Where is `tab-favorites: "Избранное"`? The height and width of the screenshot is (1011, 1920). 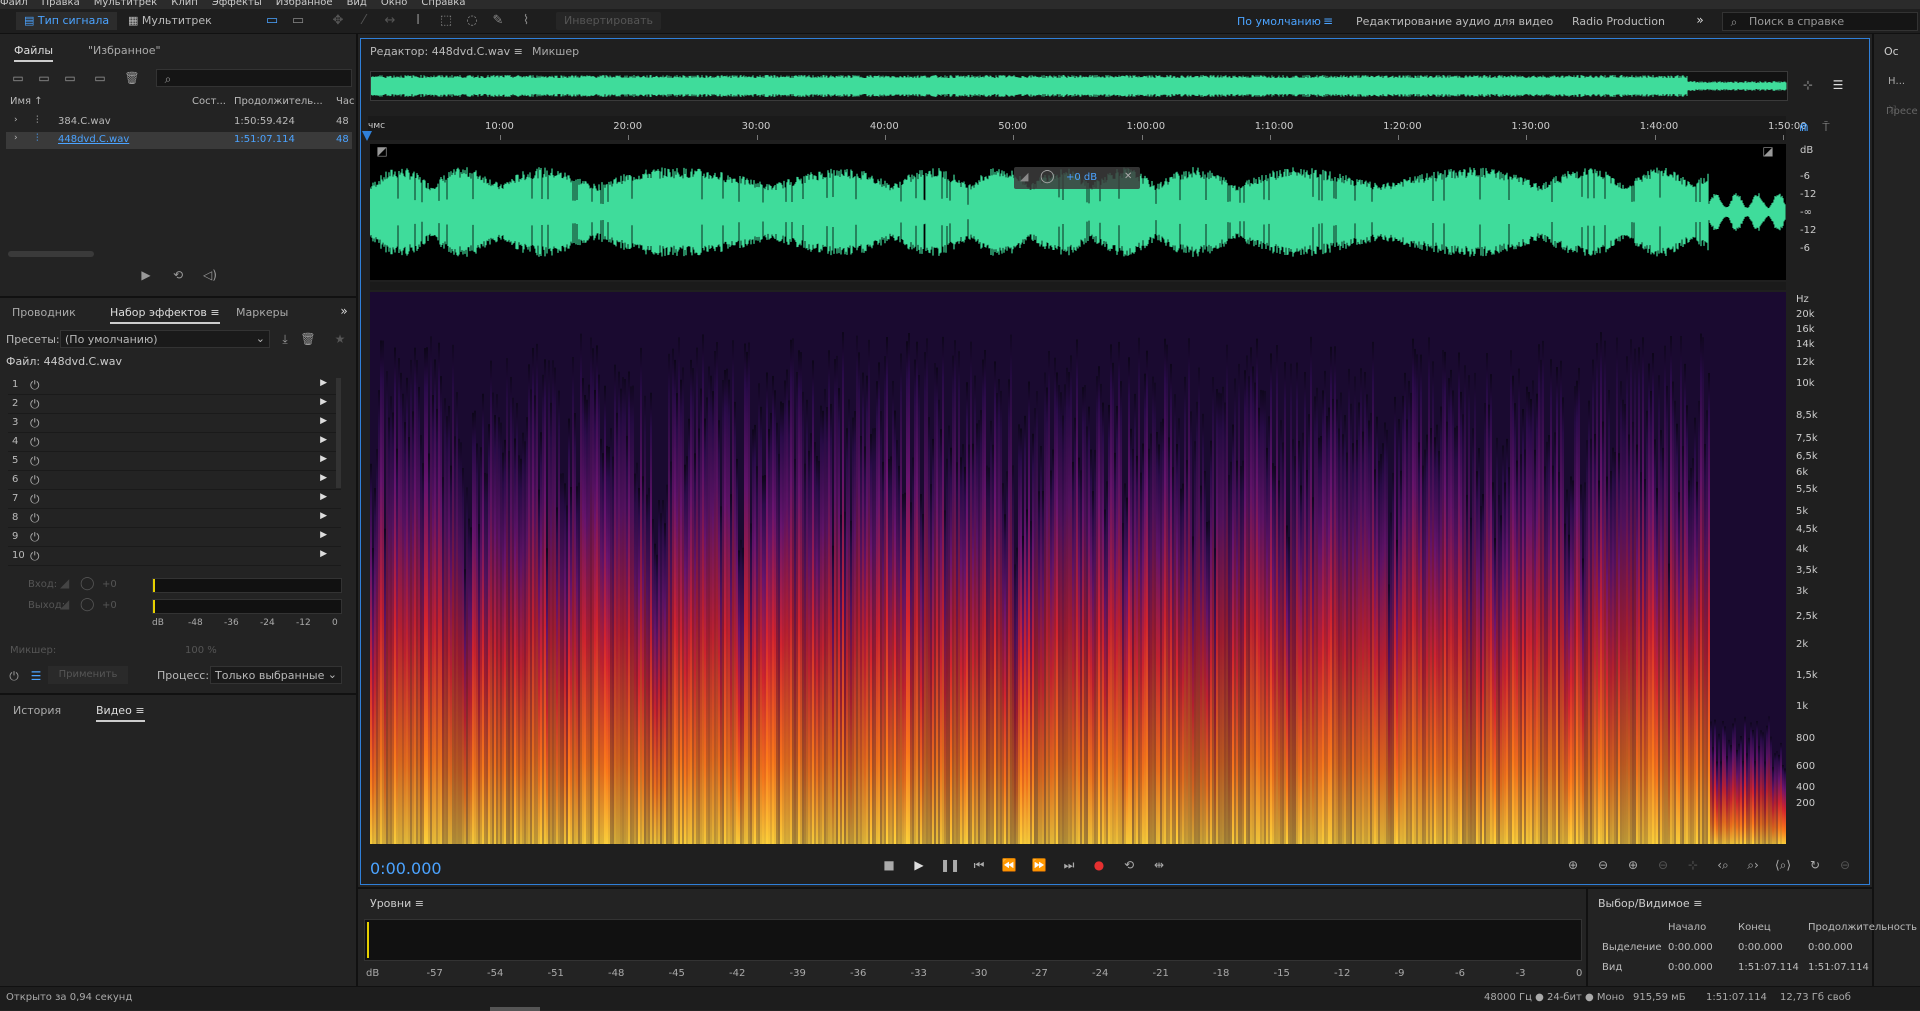
tab-favorites: "Избранное" is located at coordinates (124, 50).